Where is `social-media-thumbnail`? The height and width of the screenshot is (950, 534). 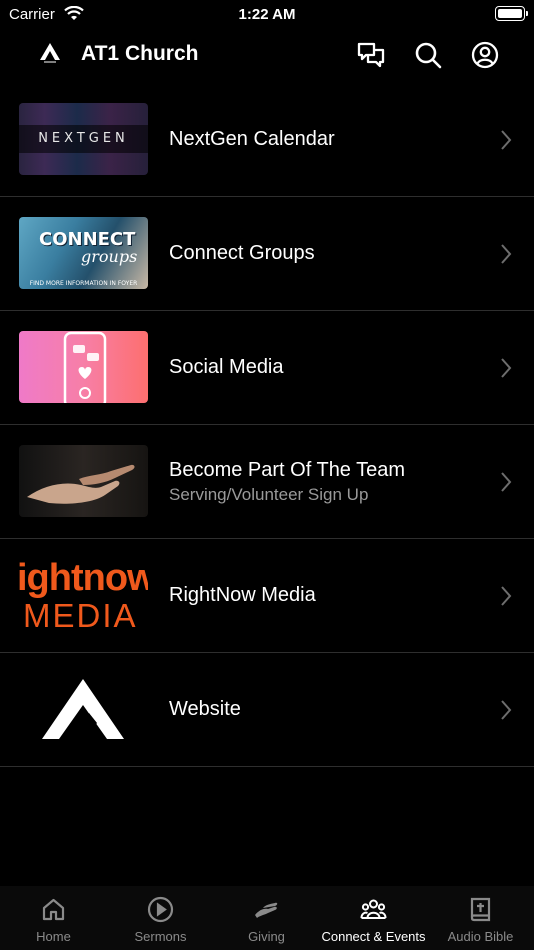 social-media-thumbnail is located at coordinates (83, 367).